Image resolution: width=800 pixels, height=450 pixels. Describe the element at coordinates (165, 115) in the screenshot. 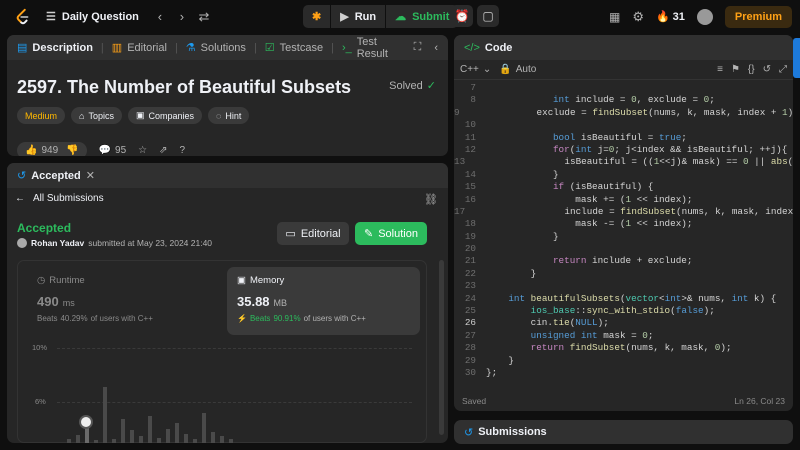

I see `companies-chip: ▣ Companies` at that location.